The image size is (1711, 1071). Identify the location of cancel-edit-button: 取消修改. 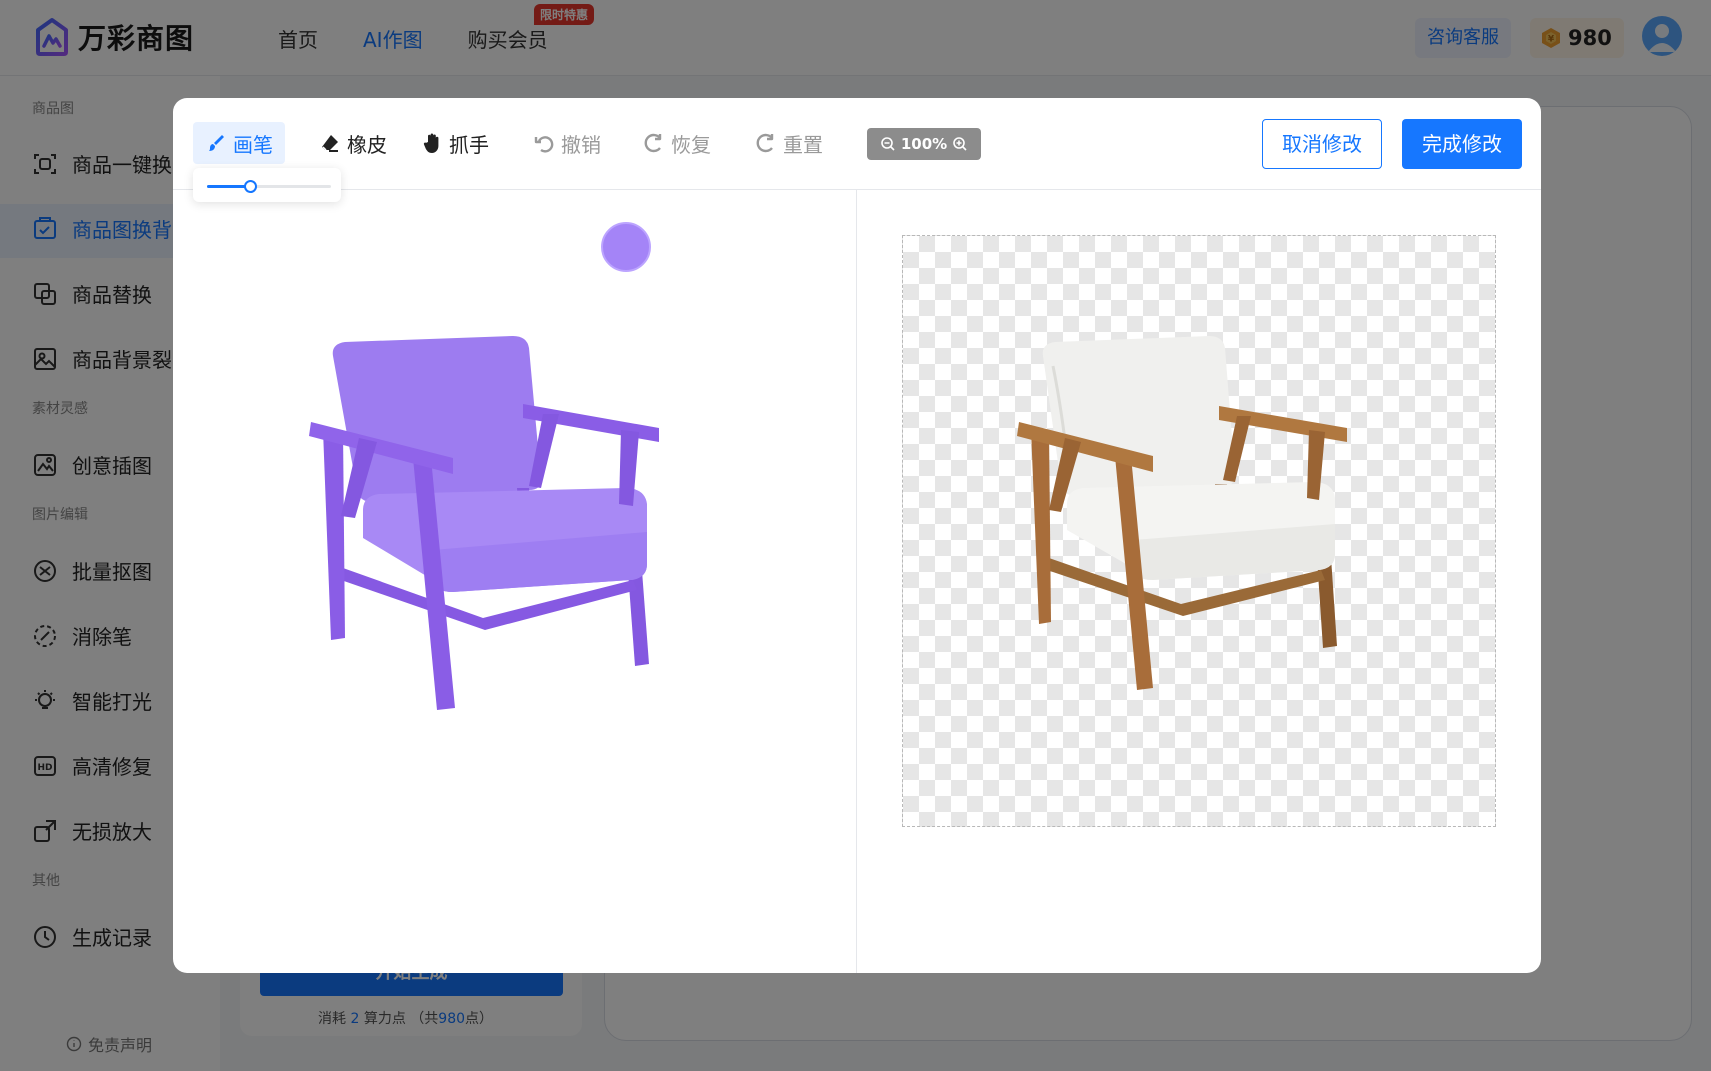
(1322, 144).